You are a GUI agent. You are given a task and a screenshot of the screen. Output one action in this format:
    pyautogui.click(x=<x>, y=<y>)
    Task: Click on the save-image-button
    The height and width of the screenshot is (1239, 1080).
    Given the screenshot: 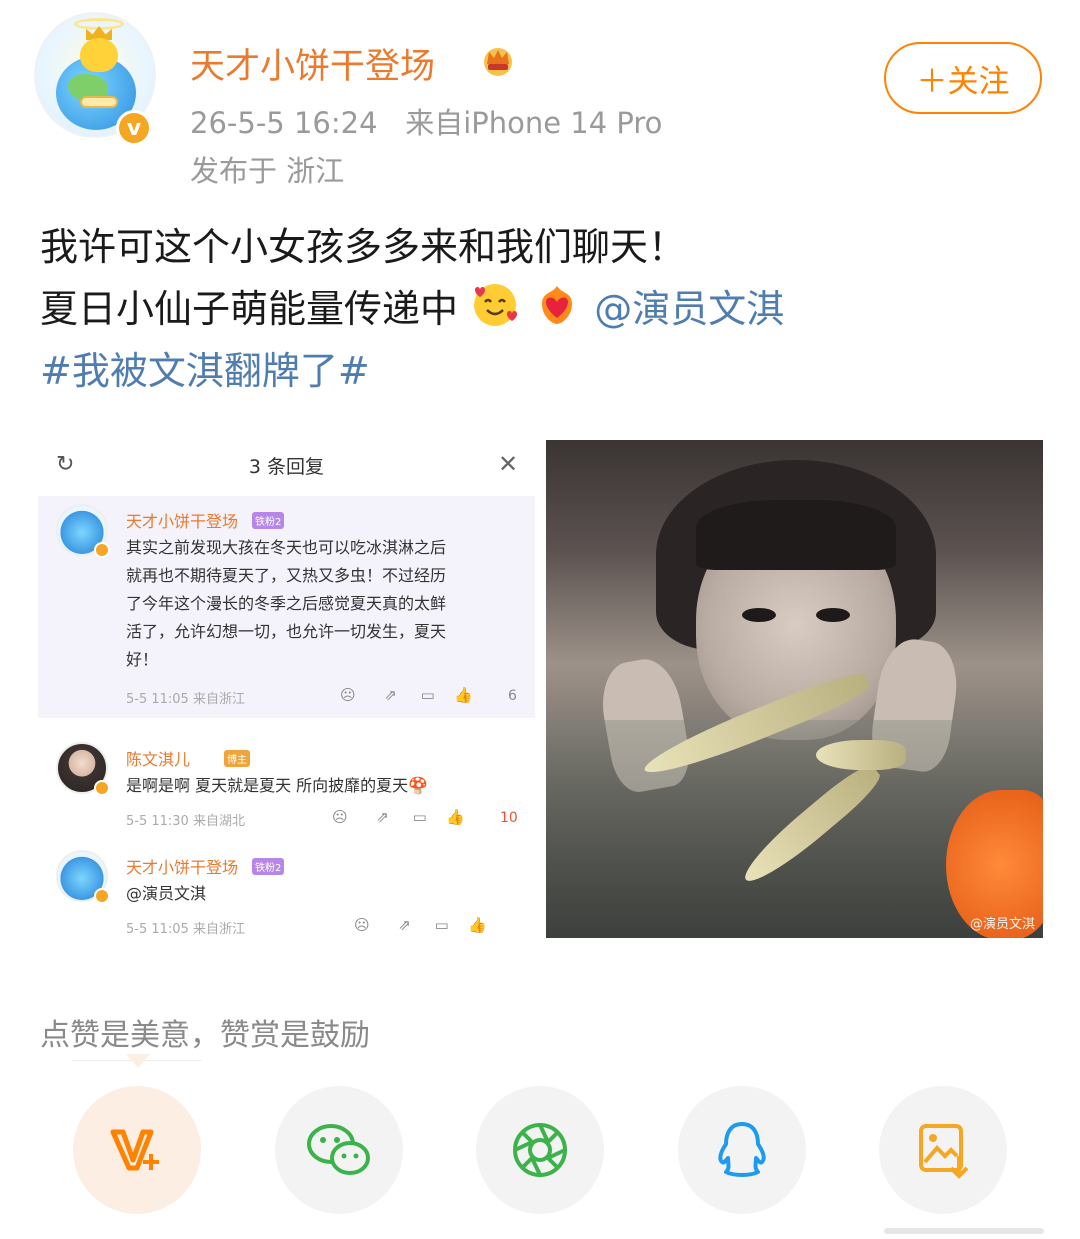 What is the action you would take?
    pyautogui.click(x=943, y=1150)
    